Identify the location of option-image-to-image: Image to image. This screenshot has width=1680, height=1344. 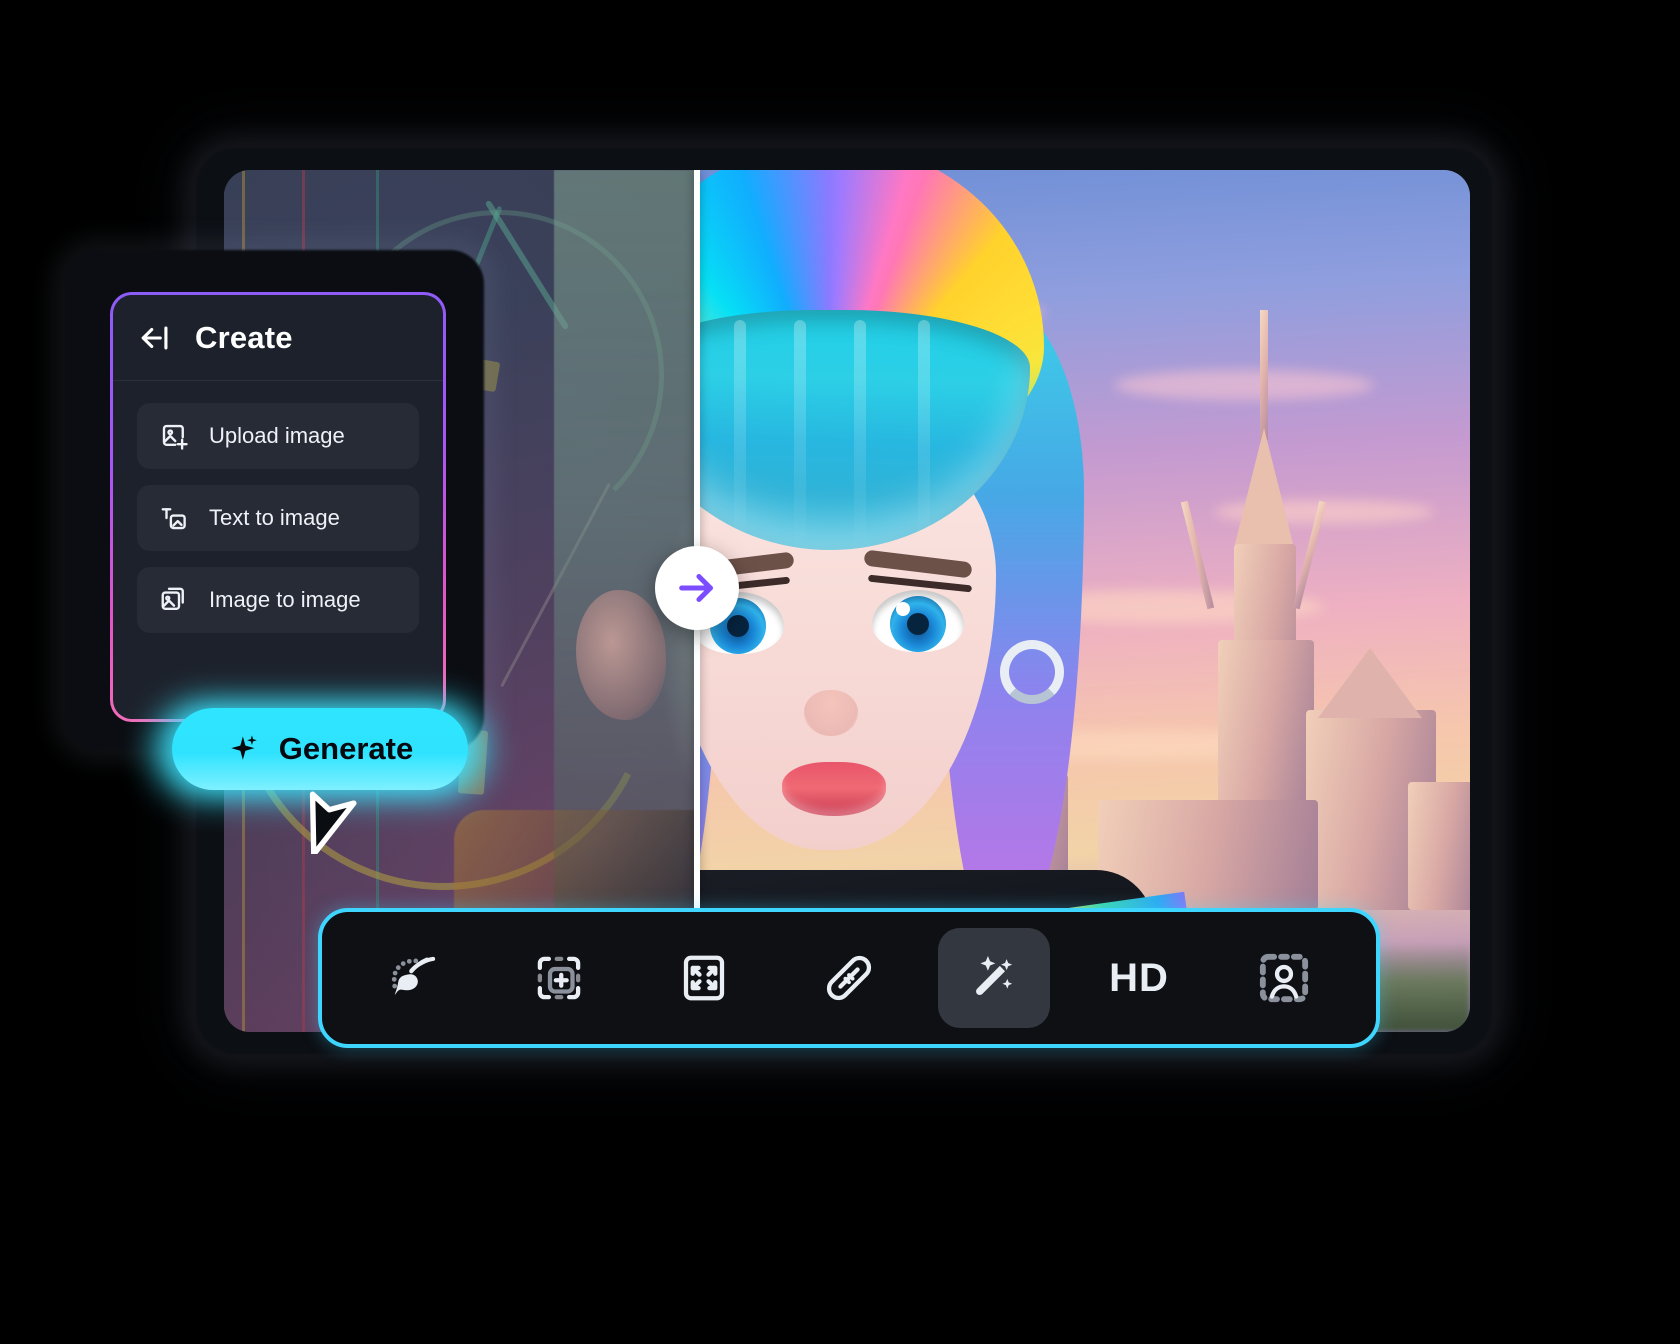
(278, 600).